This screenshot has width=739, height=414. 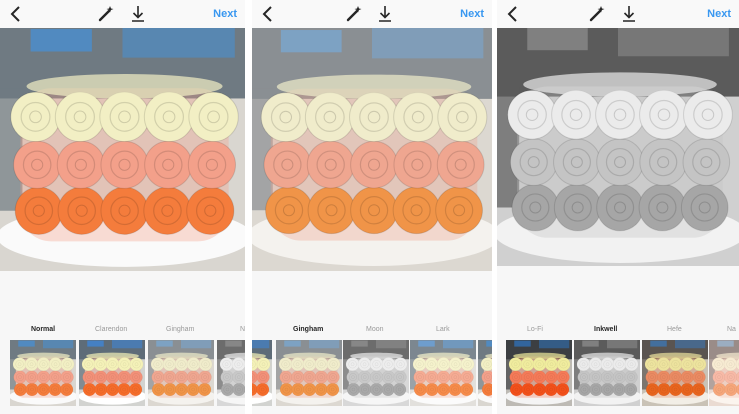 What do you see at coordinates (618, 333) in the screenshot?
I see `filter-name-row: Lo-Fi Inkwell Hefe Na` at bounding box center [618, 333].